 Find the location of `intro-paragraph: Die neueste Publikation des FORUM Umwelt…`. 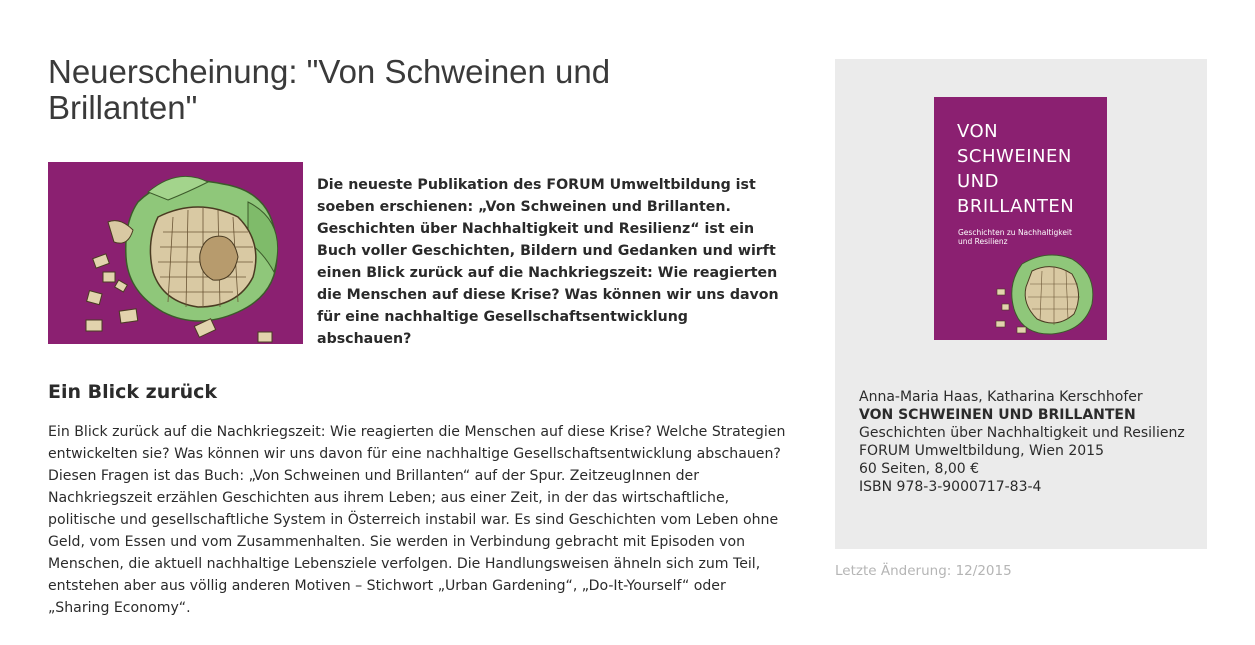

intro-paragraph: Die neueste Publikation des FORUM Umwelt… is located at coordinates (548, 262).